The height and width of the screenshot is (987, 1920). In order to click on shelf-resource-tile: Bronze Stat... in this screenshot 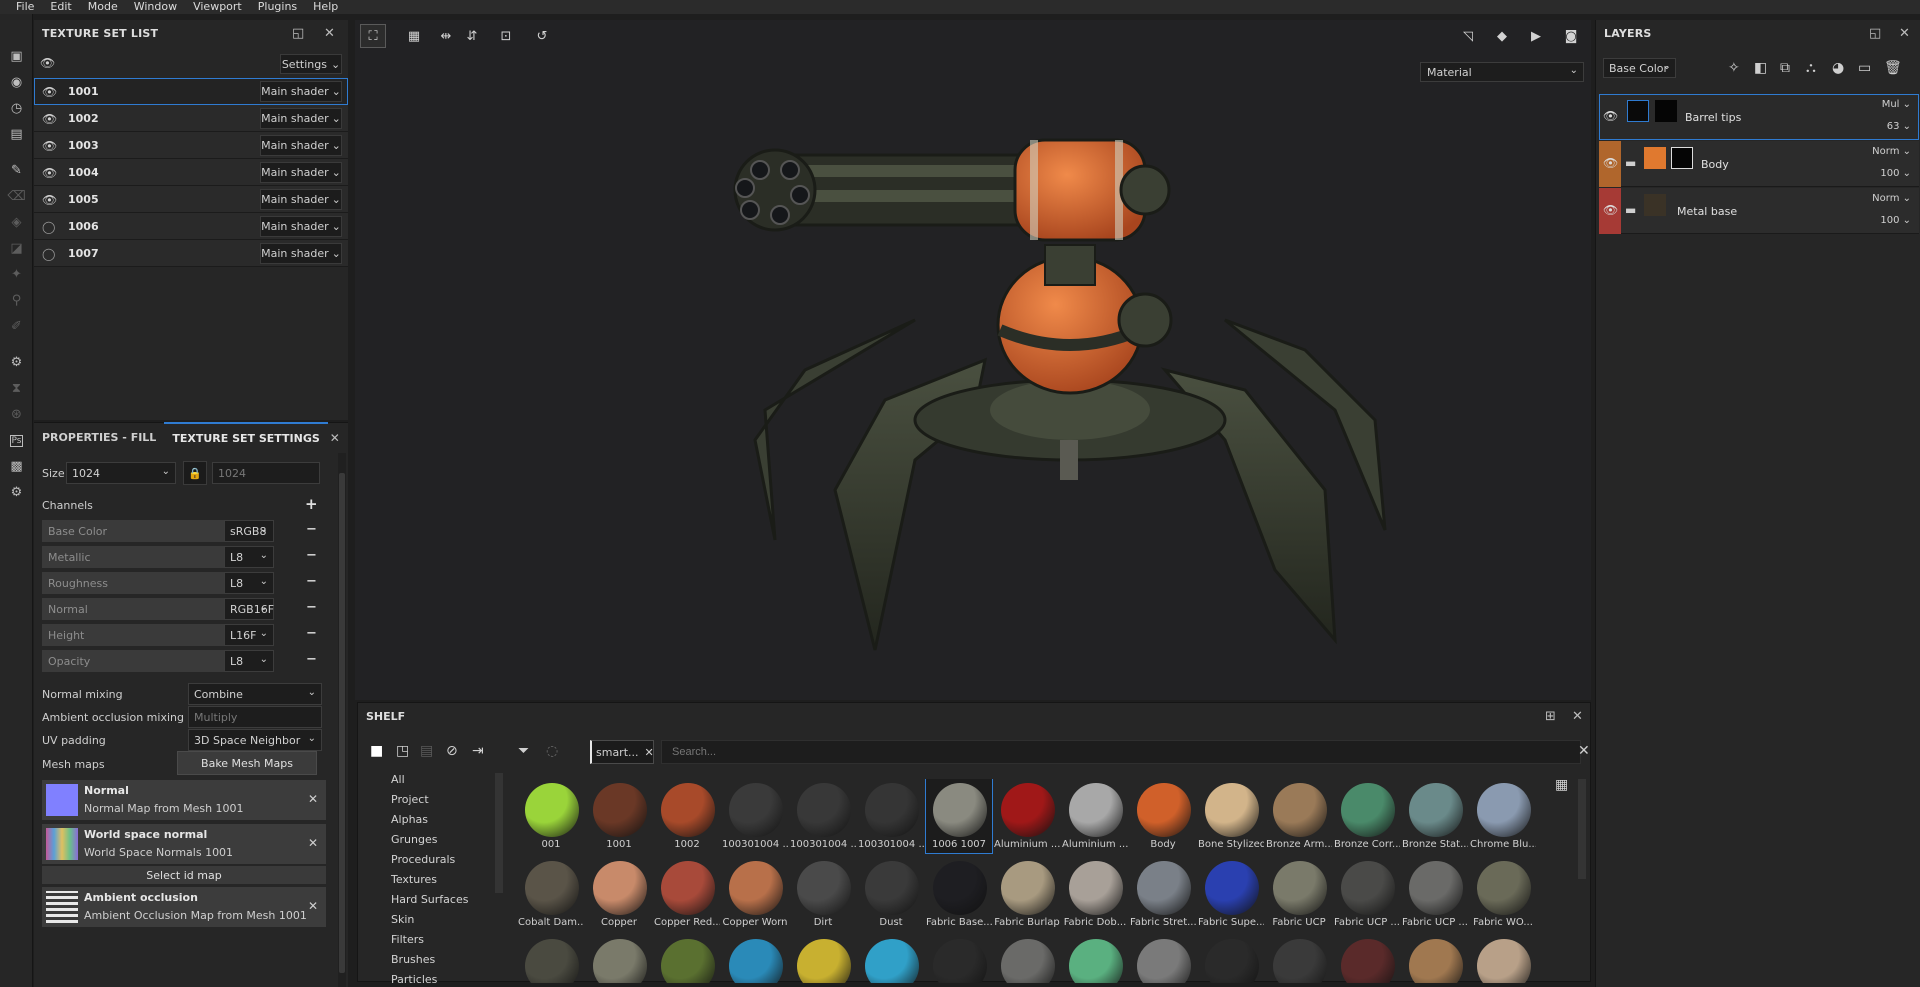, I will do `click(1435, 816)`.